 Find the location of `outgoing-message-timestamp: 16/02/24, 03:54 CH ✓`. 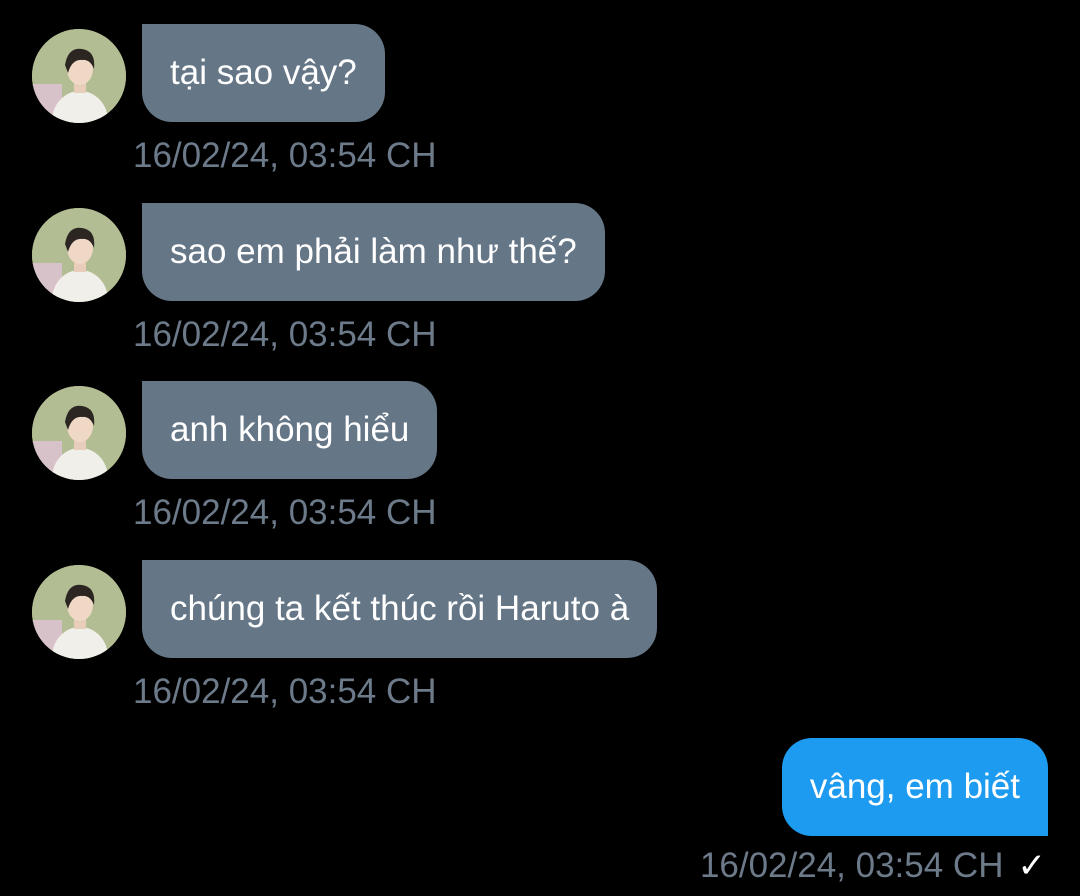

outgoing-message-timestamp: 16/02/24, 03:54 CH ✓ is located at coordinates (873, 866).